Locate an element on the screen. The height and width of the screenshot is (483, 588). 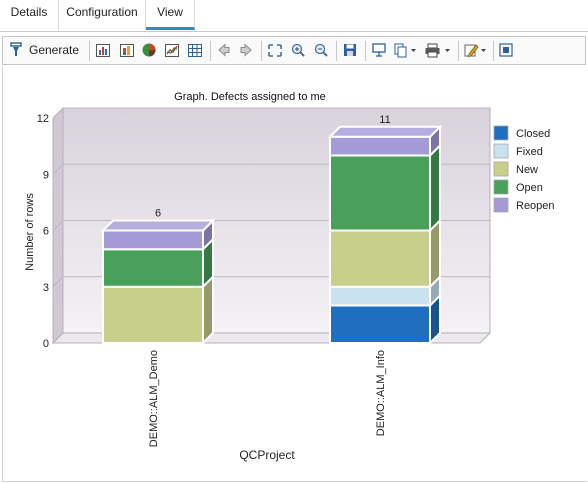
legend-item-label: Open is located at coordinates (529, 188).